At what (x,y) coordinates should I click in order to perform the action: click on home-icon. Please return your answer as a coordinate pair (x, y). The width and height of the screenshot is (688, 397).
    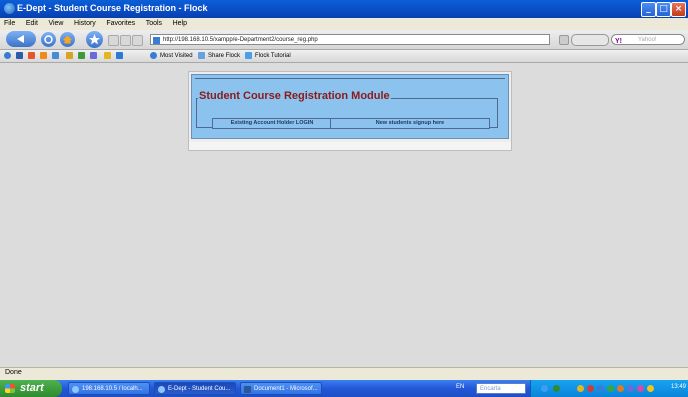
    Looking at the image, I should click on (67, 39).